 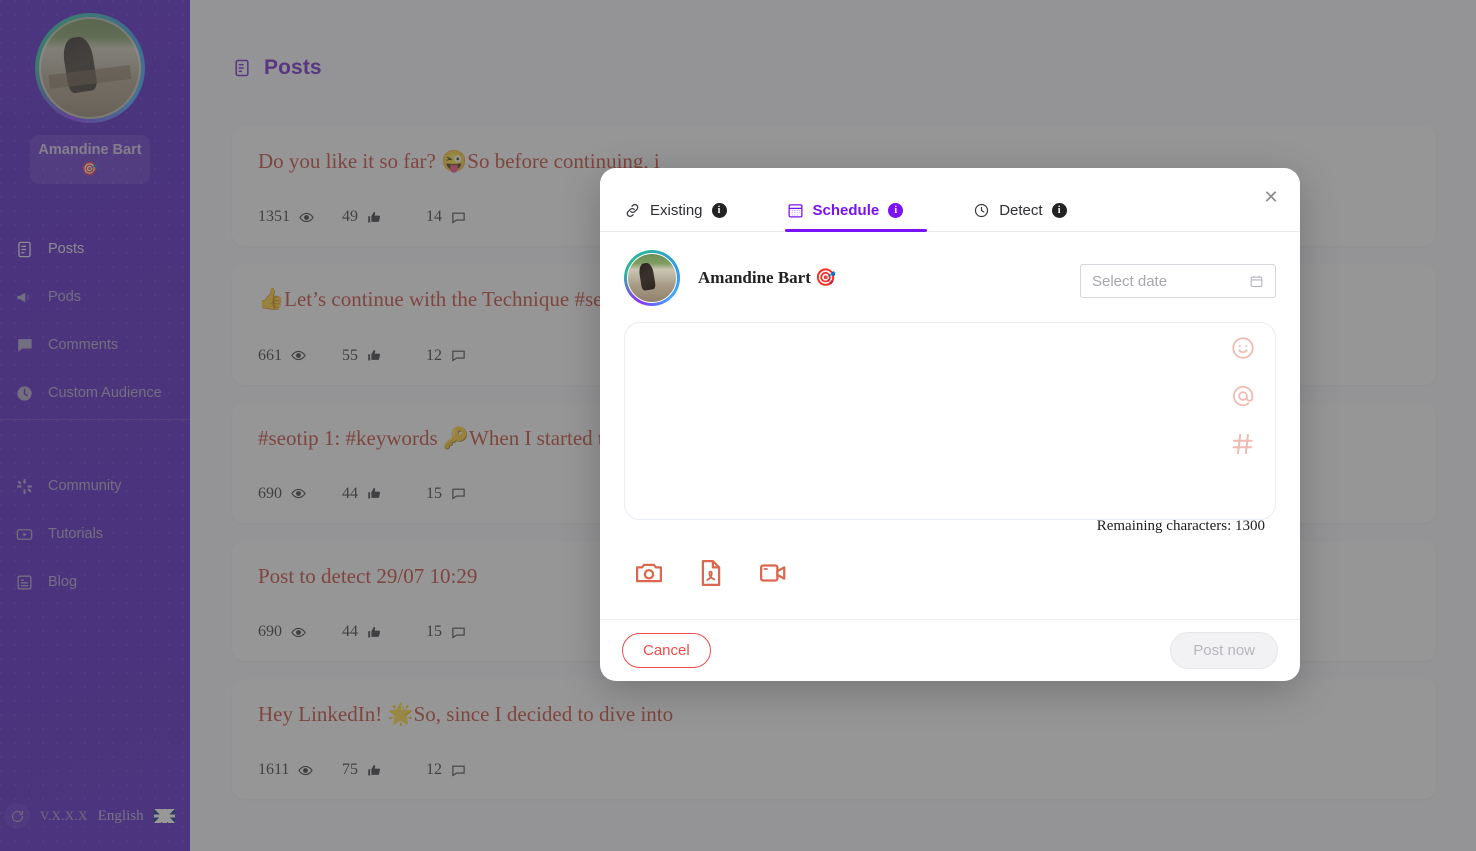 I want to click on editor-tools, so click(x=1243, y=396).